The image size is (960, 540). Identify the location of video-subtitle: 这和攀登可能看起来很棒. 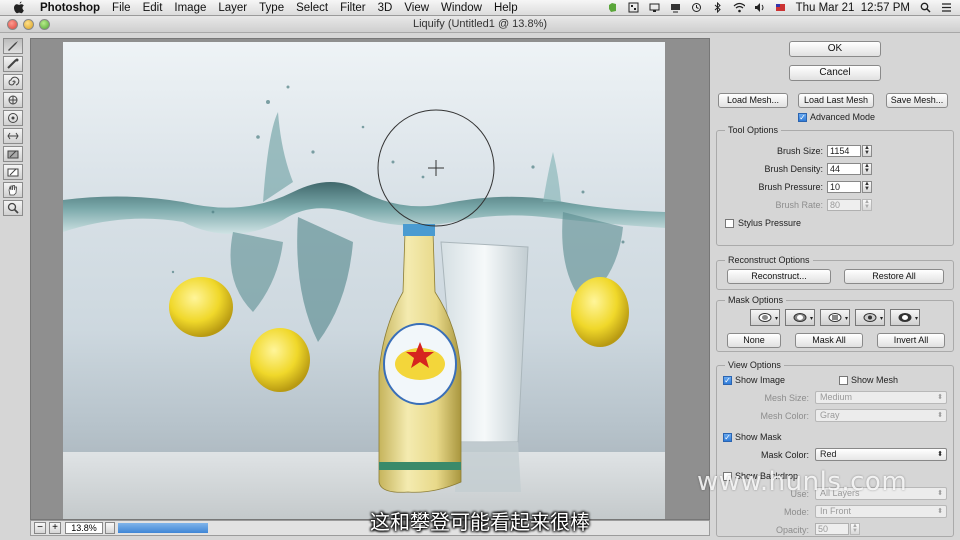
(480, 522).